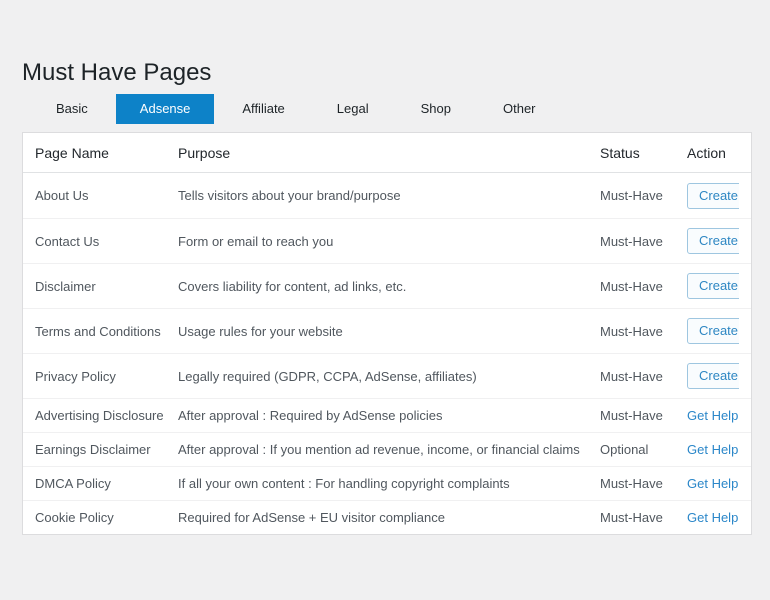 The image size is (770, 600). Describe the element at coordinates (387, 153) in the screenshot. I see `table-header-row: Page Name Purpose Status Action` at that location.